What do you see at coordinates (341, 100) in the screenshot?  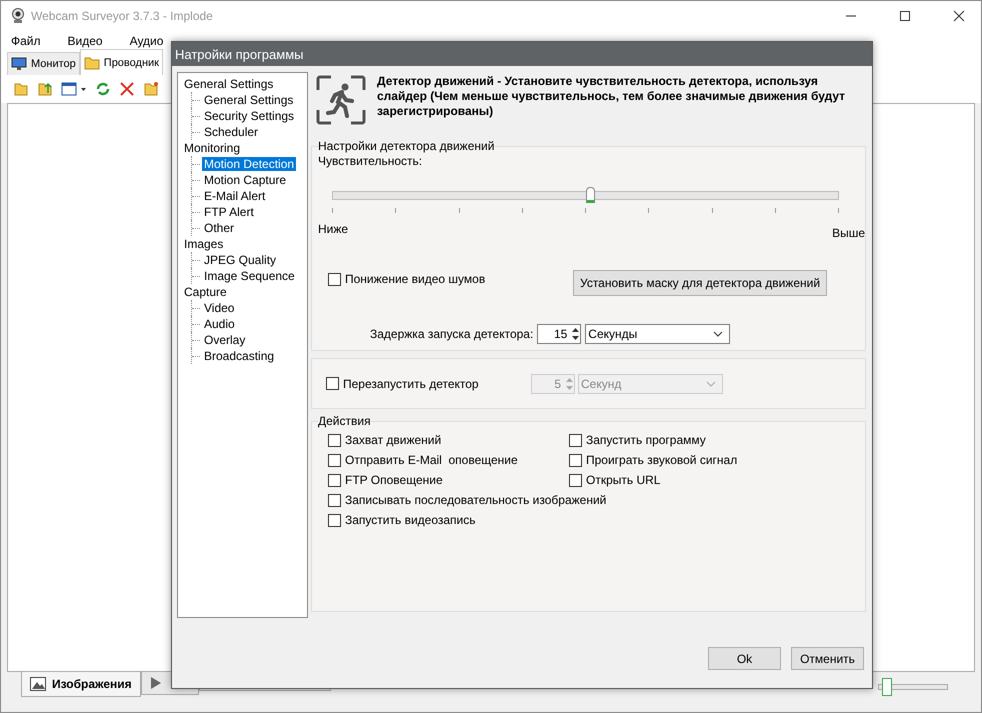 I see `running-man-icon` at bounding box center [341, 100].